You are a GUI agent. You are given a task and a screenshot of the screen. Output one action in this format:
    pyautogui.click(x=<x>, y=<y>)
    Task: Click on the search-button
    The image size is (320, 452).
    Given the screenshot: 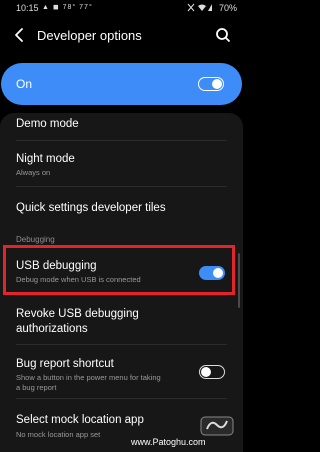 What is the action you would take?
    pyautogui.click(x=223, y=35)
    